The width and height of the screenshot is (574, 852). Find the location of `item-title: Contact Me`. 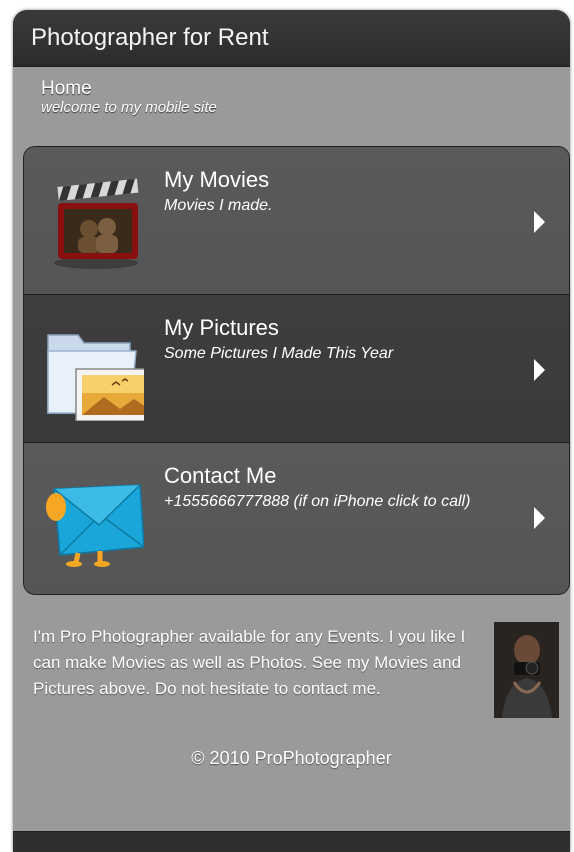

item-title: Contact Me is located at coordinates (220, 475).